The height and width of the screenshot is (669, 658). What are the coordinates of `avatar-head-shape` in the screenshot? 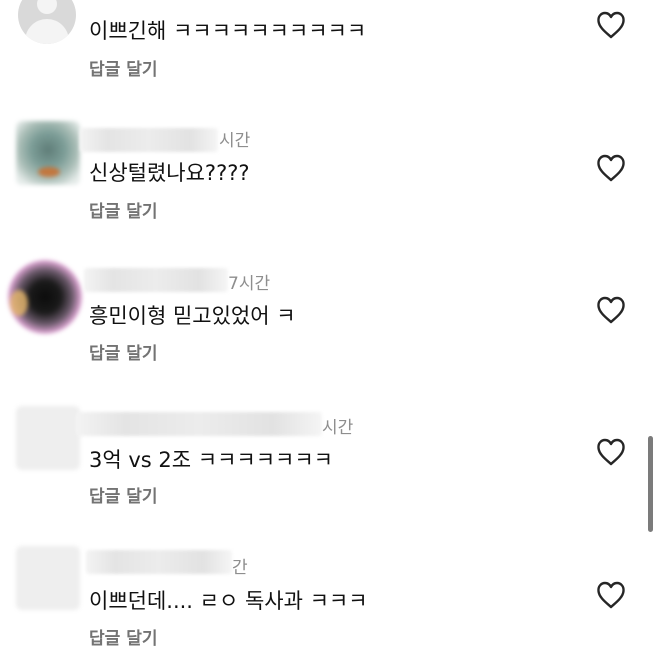 It's located at (47, 7).